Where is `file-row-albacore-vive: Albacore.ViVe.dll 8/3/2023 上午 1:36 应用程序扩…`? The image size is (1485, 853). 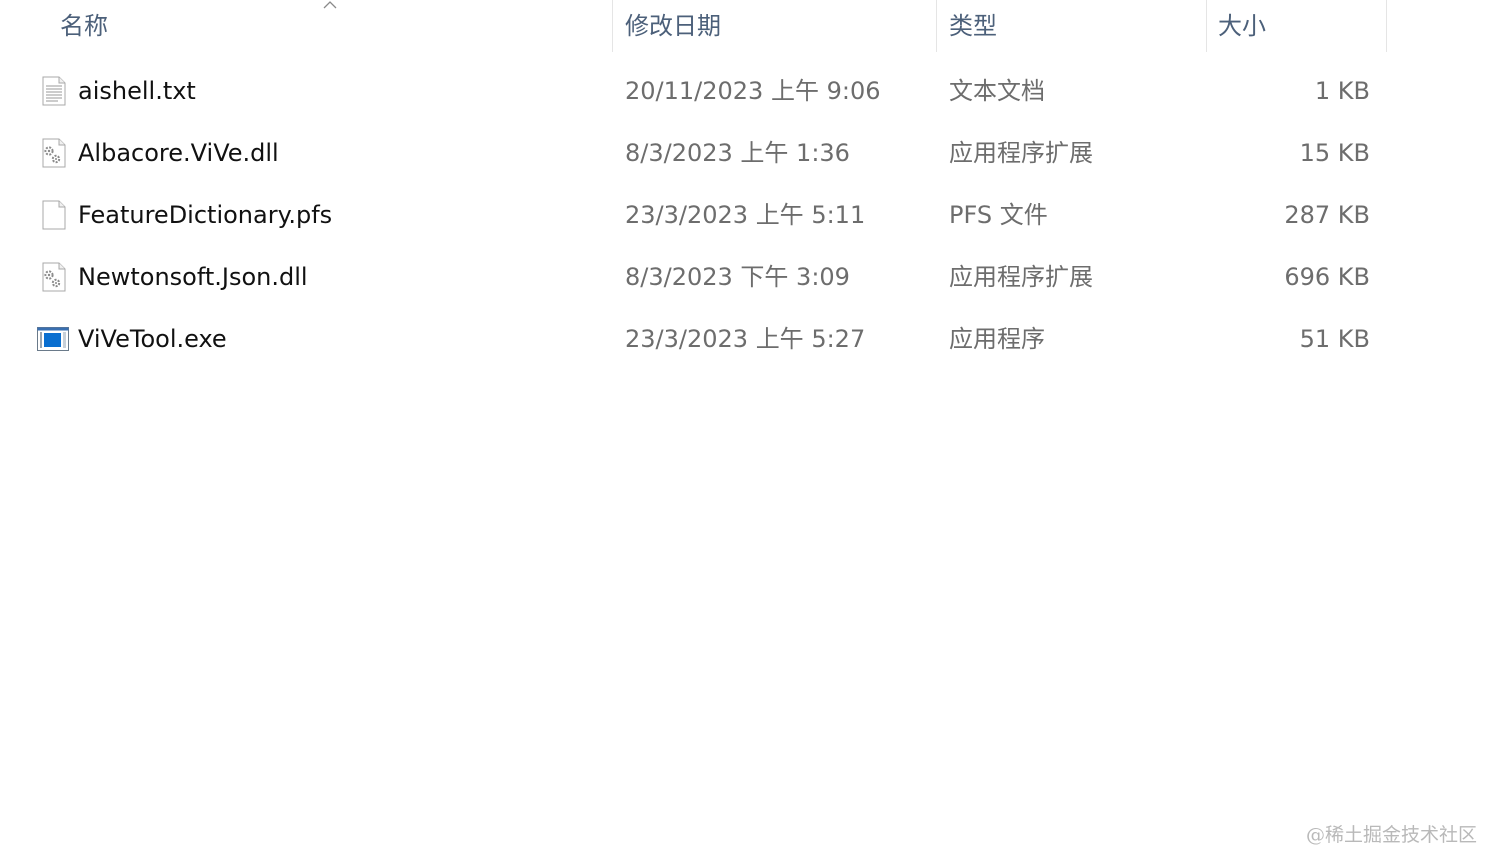 file-row-albacore-vive: Albacore.ViVe.dll 8/3/2023 上午 1:36 应用程序扩… is located at coordinates (742, 153).